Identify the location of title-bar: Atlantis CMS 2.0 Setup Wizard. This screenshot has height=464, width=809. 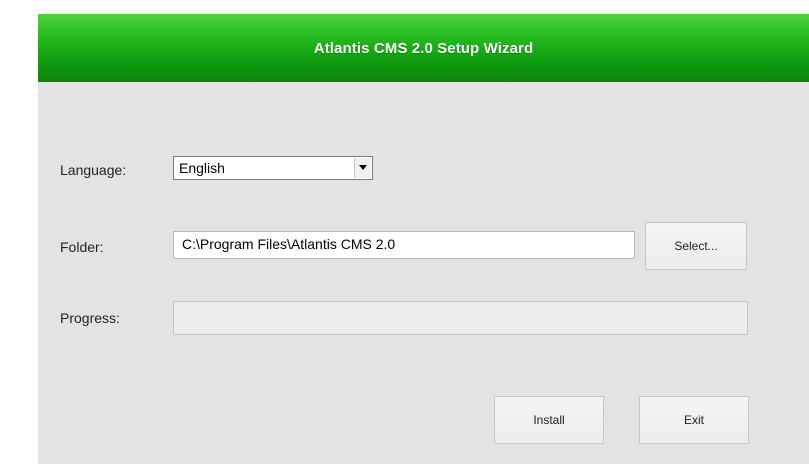
(423, 48).